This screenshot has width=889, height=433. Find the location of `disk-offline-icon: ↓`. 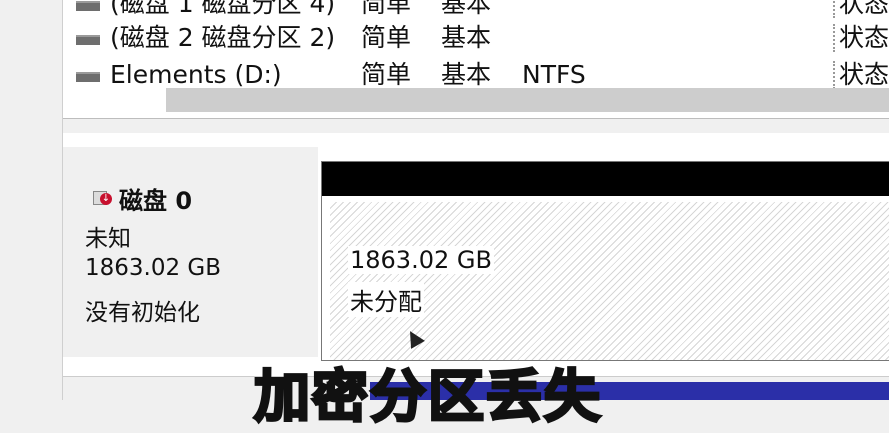

disk-offline-icon: ↓ is located at coordinates (101, 197).